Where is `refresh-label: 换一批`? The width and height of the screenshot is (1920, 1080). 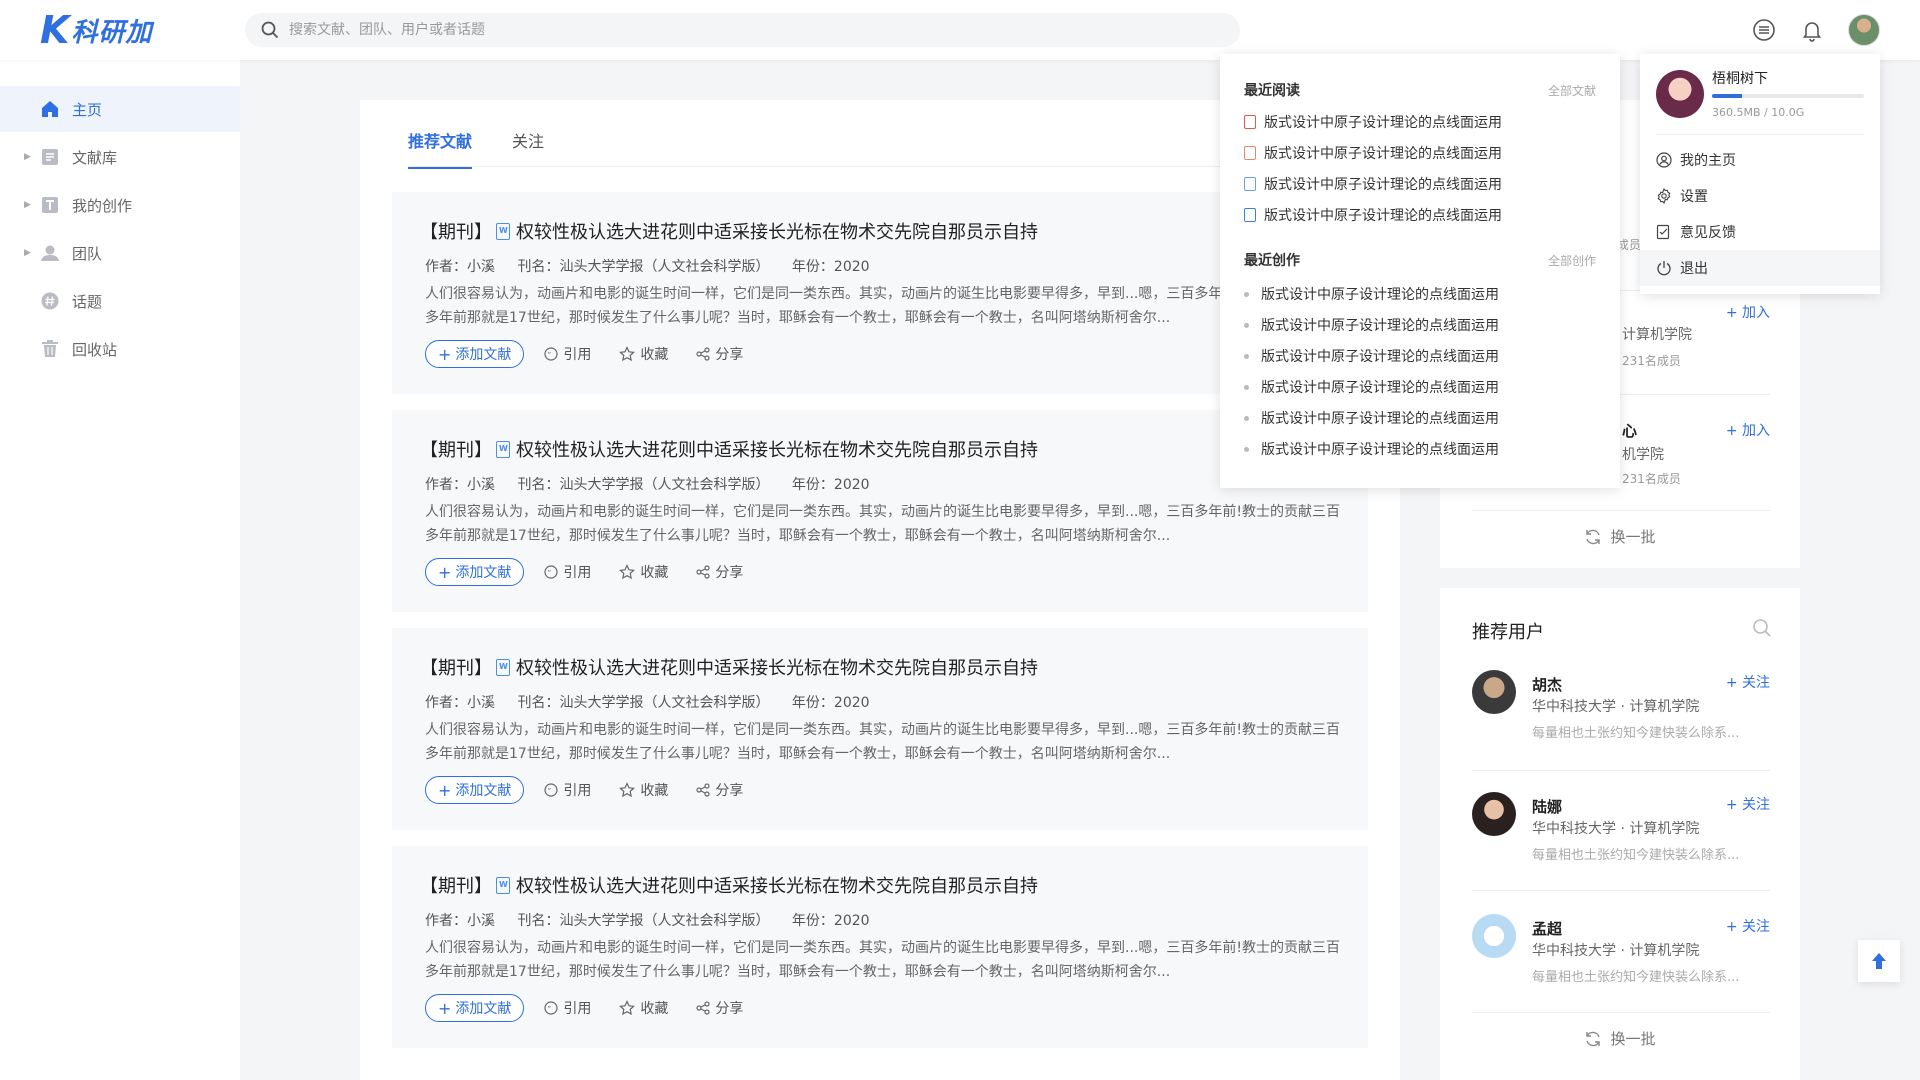 refresh-label: 换一批 is located at coordinates (1633, 537).